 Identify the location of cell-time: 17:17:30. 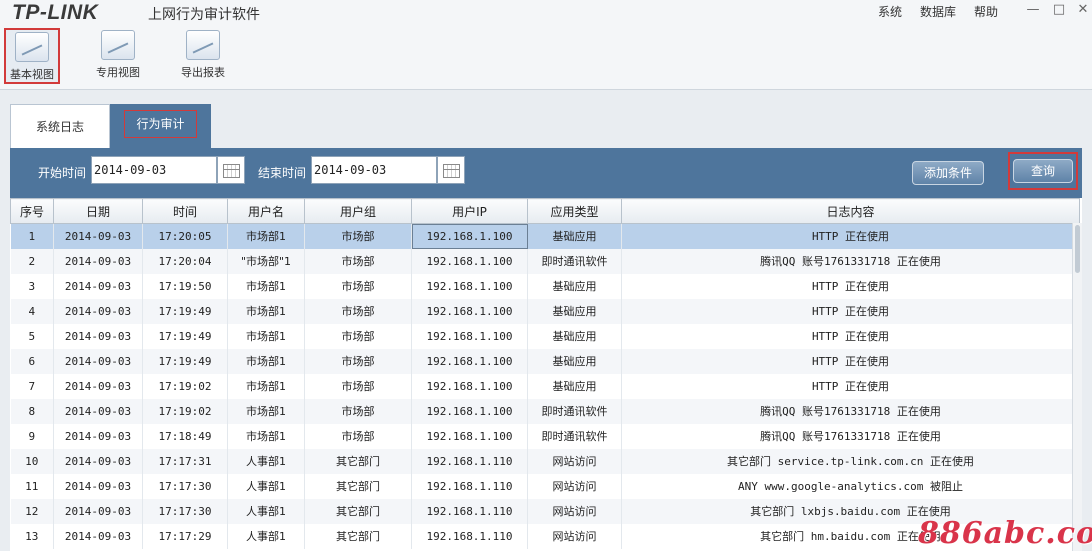
(185, 511).